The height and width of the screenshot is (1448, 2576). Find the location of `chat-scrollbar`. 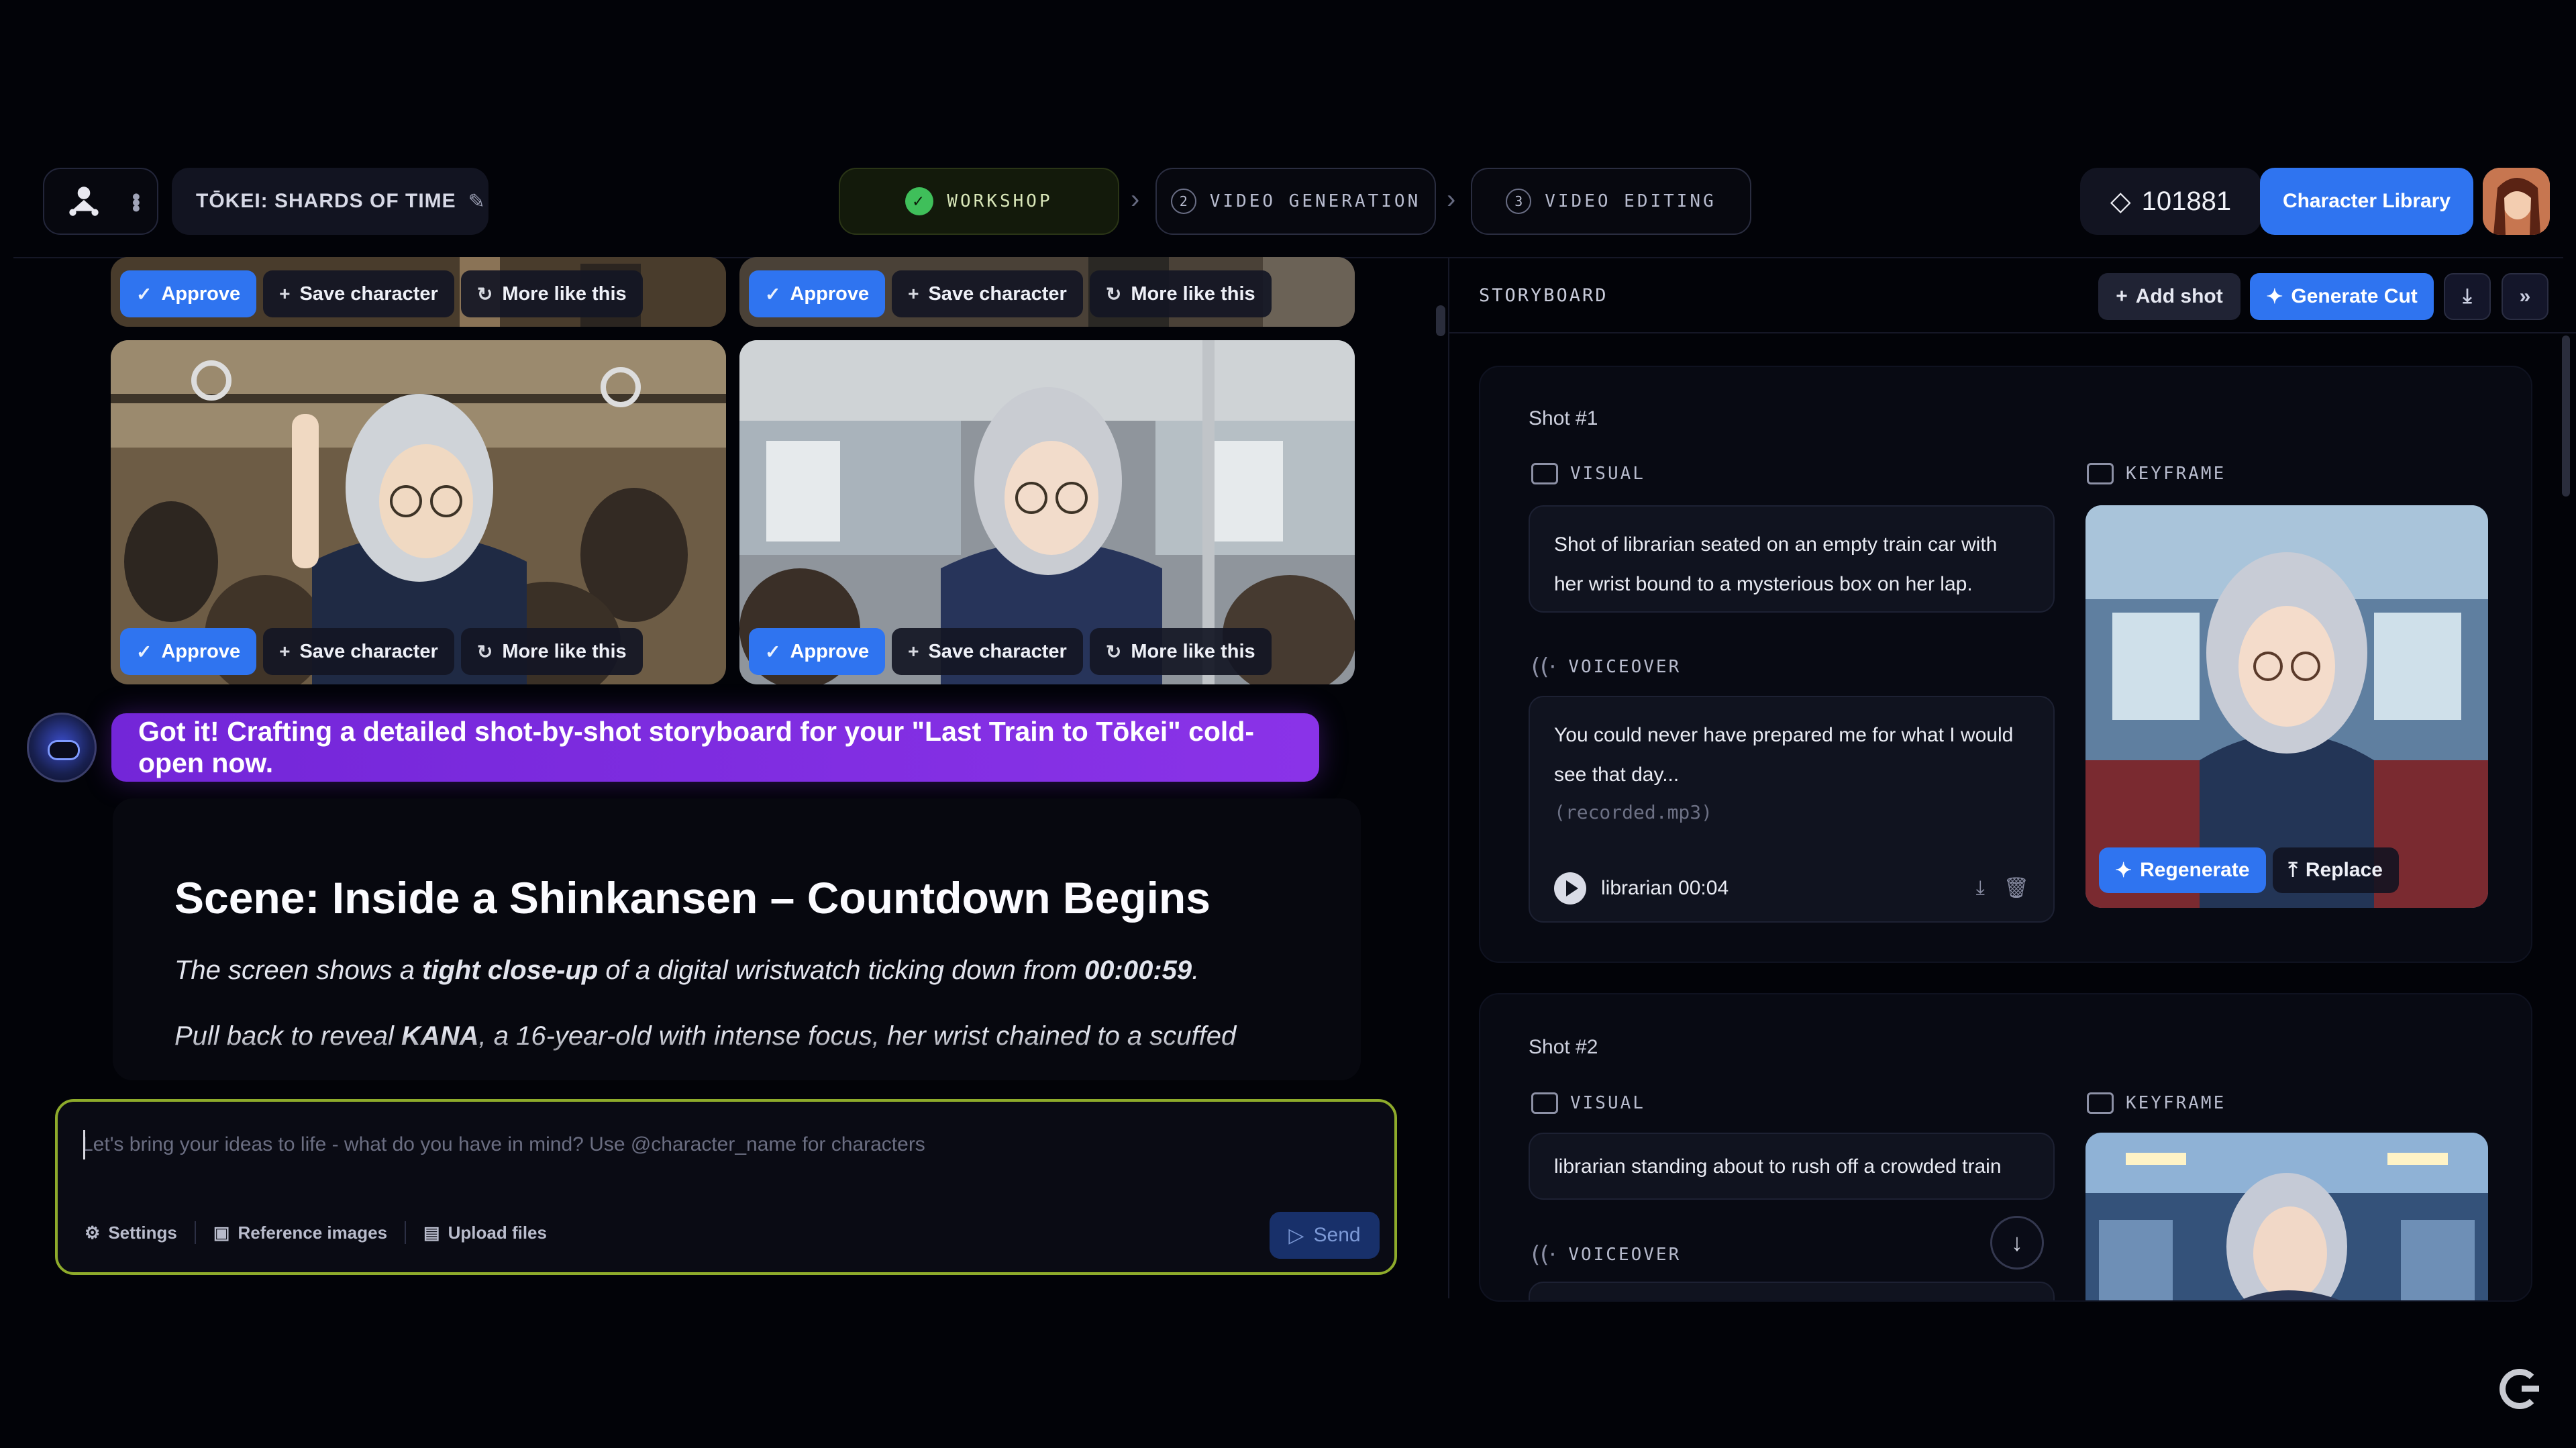

chat-scrollbar is located at coordinates (1440, 320).